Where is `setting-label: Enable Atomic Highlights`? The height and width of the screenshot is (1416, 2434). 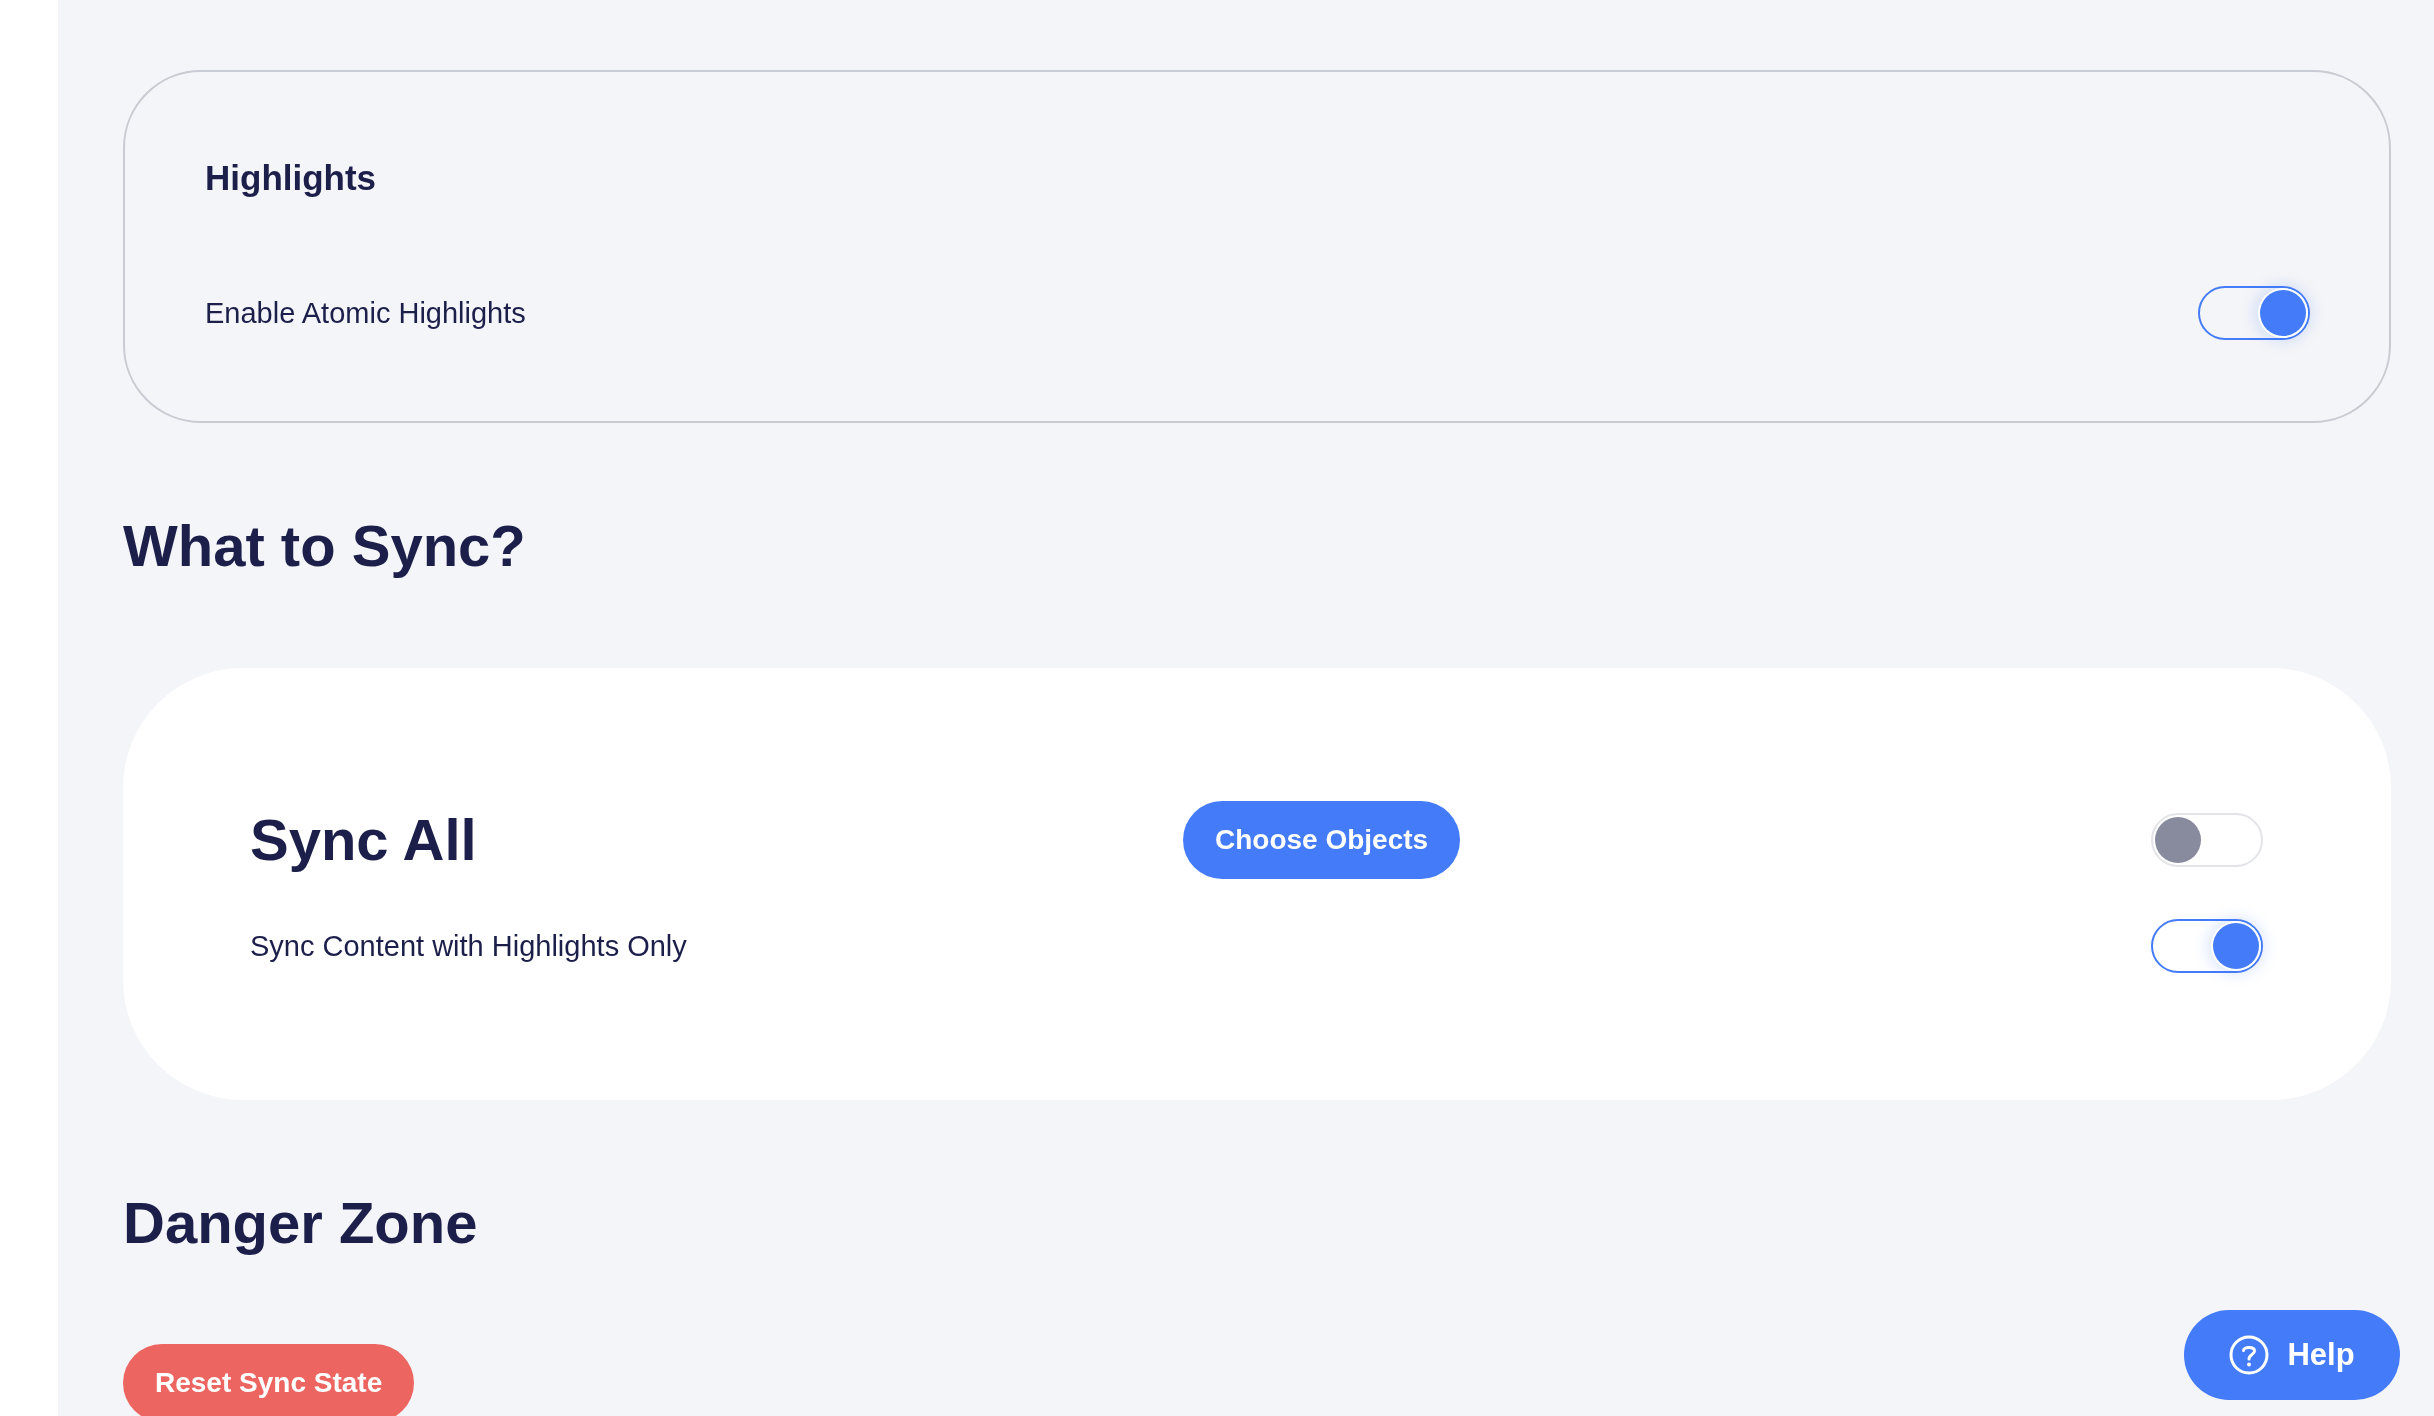 setting-label: Enable Atomic Highlights is located at coordinates (365, 313).